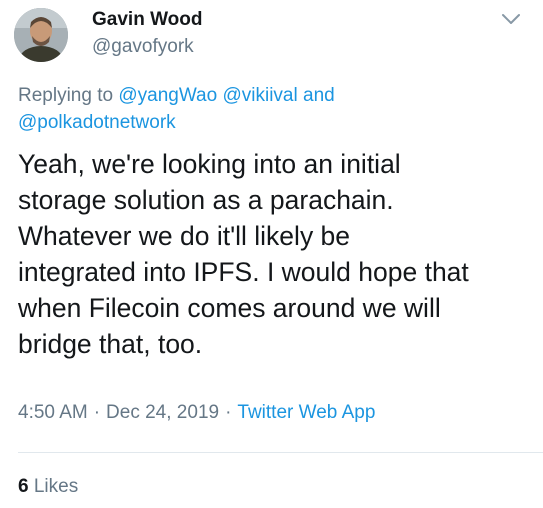 The height and width of the screenshot is (508, 543). What do you see at coordinates (162, 412) in the screenshot?
I see `tweet-date: Dec 24, 2019` at bounding box center [162, 412].